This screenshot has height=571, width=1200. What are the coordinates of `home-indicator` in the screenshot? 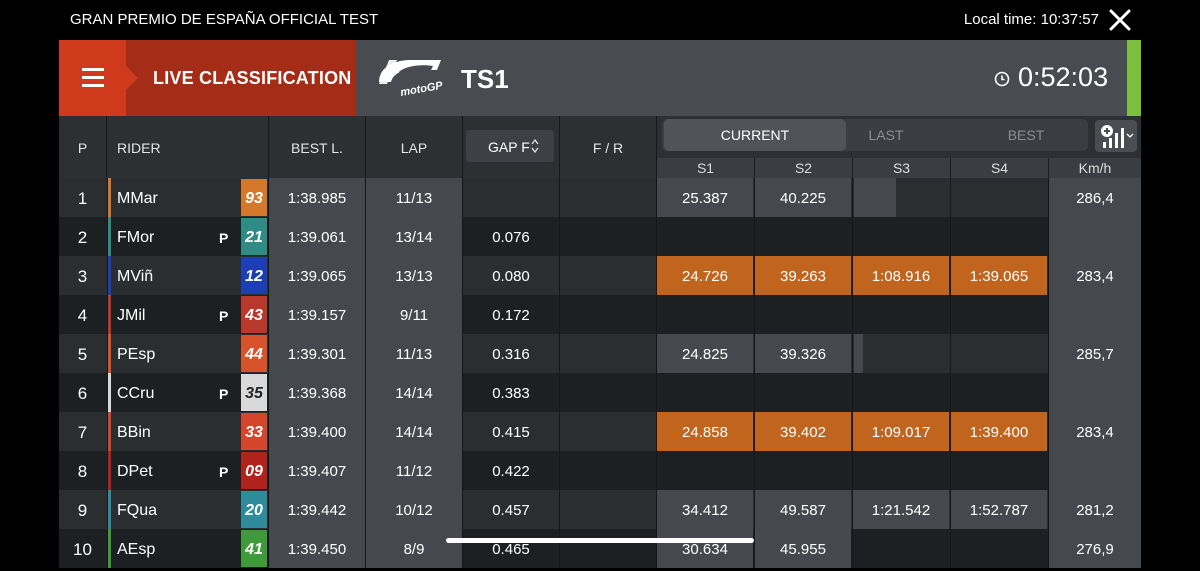 It's located at (600, 540).